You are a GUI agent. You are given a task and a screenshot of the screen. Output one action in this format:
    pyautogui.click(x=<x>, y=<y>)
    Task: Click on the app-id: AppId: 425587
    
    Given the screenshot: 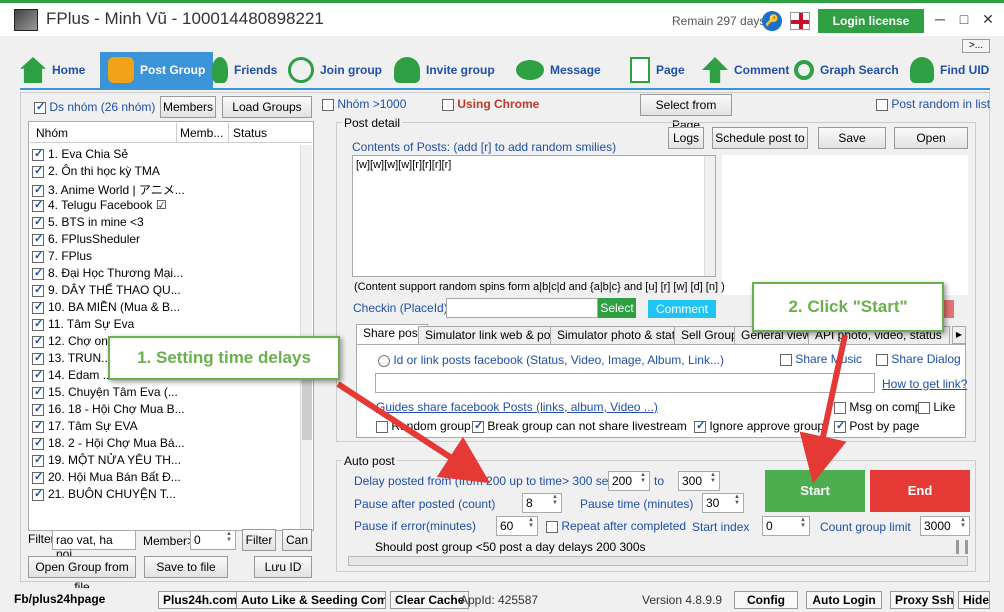 What is the action you would take?
    pyautogui.click(x=499, y=600)
    